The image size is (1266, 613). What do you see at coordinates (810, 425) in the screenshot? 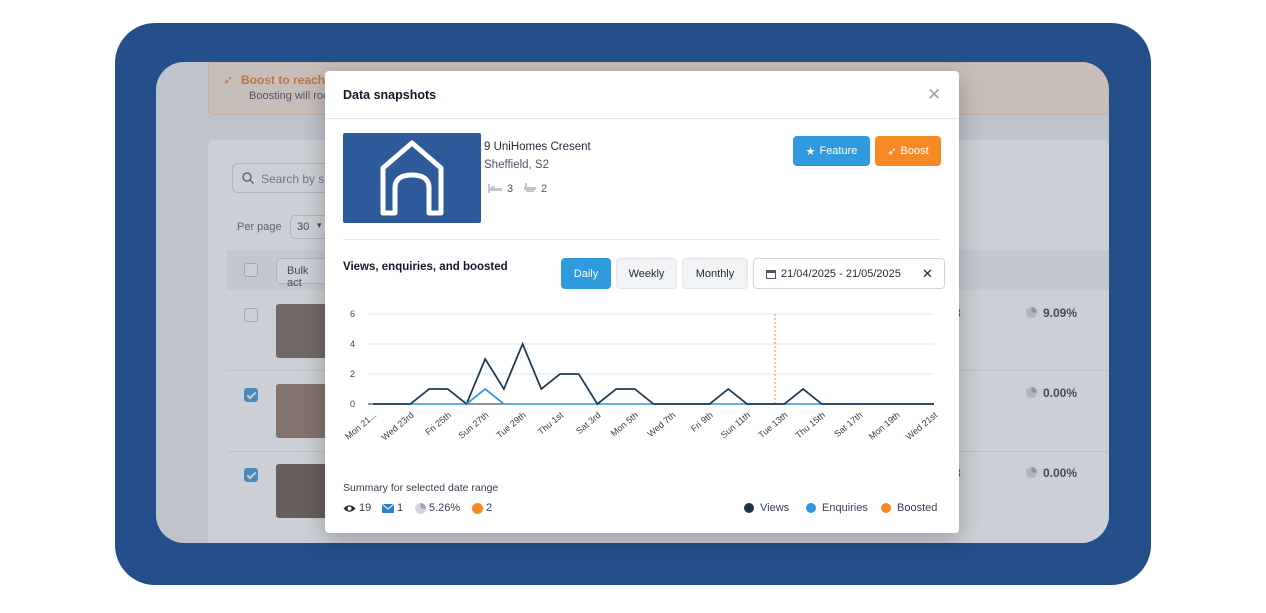
I see `x-tick-label: Thu 15th` at bounding box center [810, 425].